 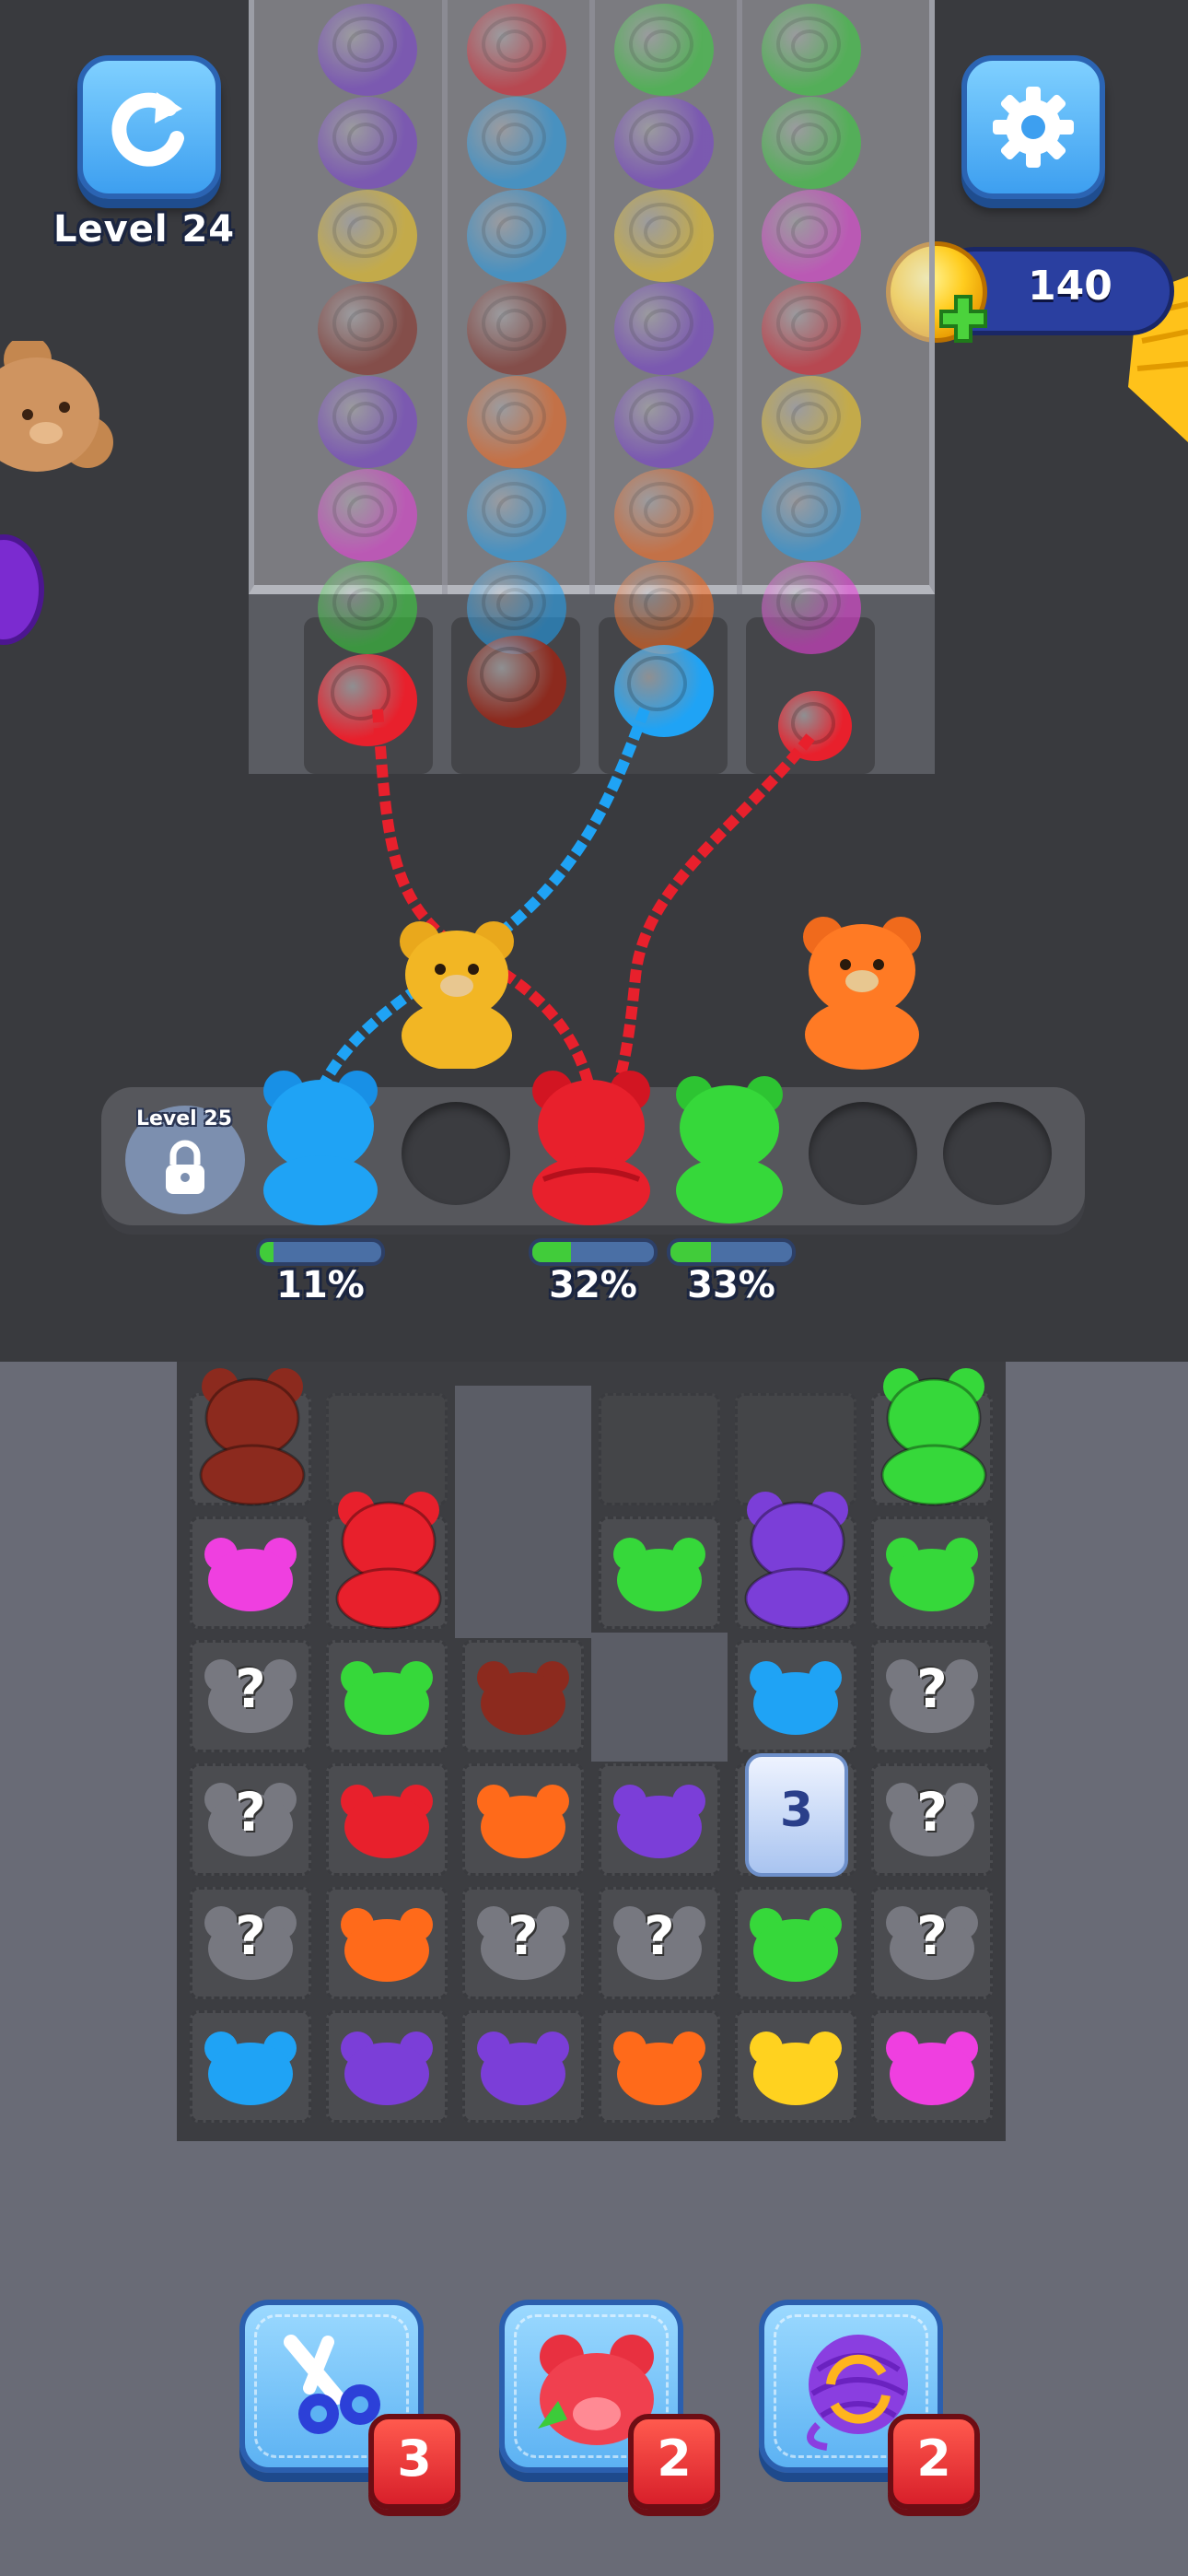 I want to click on scissors-count: 3, so click(x=414, y=2462).